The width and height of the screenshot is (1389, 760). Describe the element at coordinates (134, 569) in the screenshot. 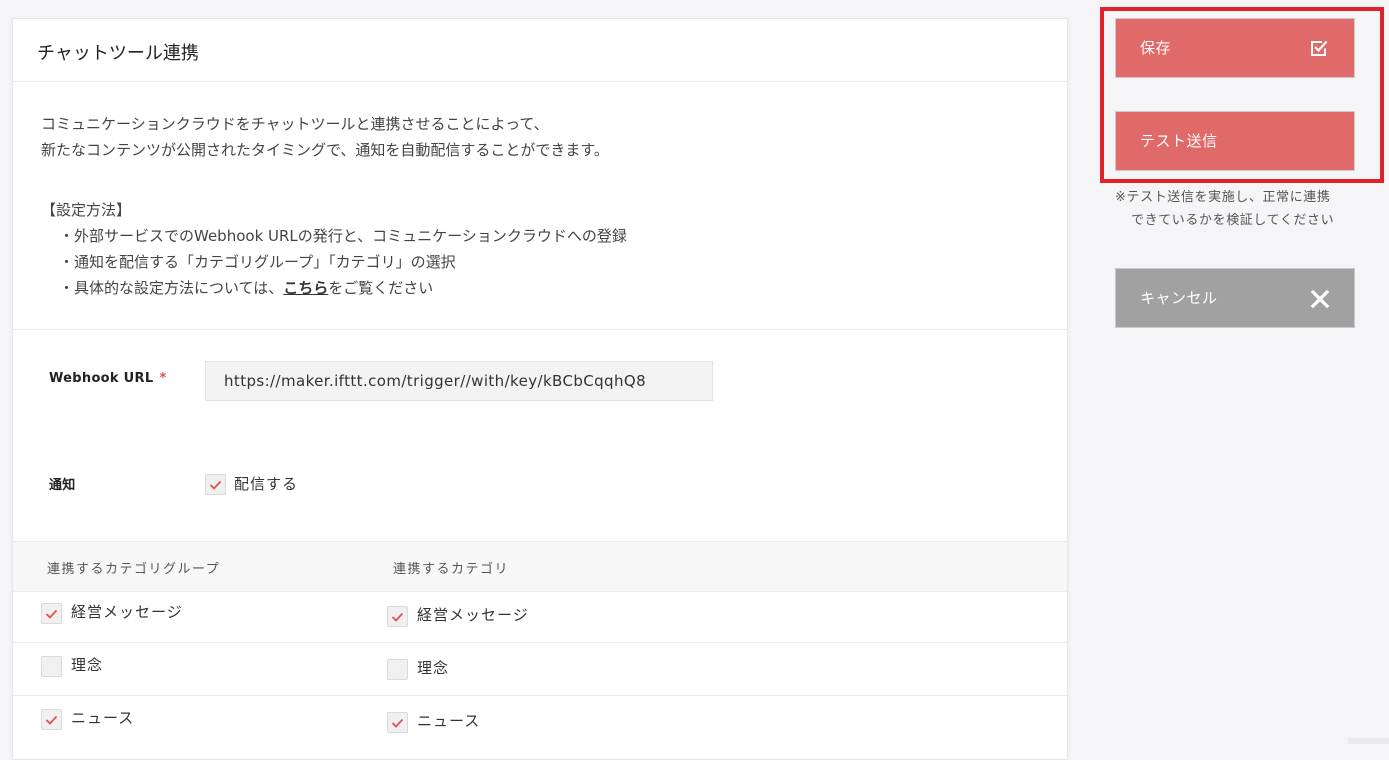

I see `column-header-category-group: 連携するカテゴリグループ` at that location.